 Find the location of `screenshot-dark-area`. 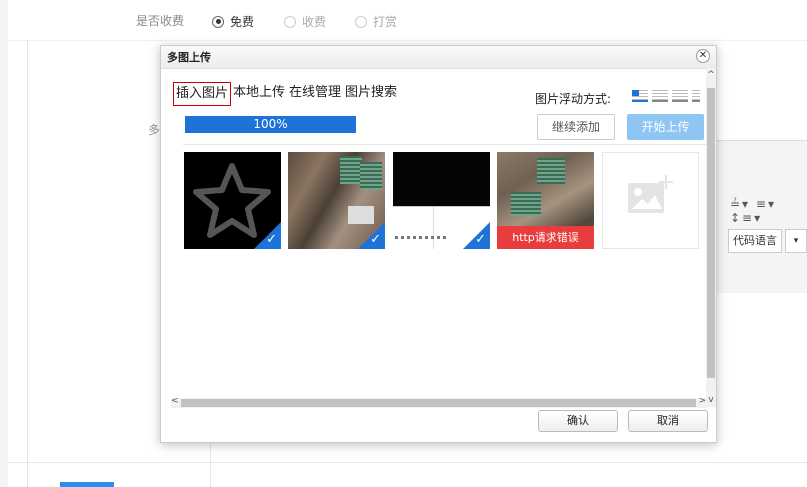

screenshot-dark-area is located at coordinates (441, 179).